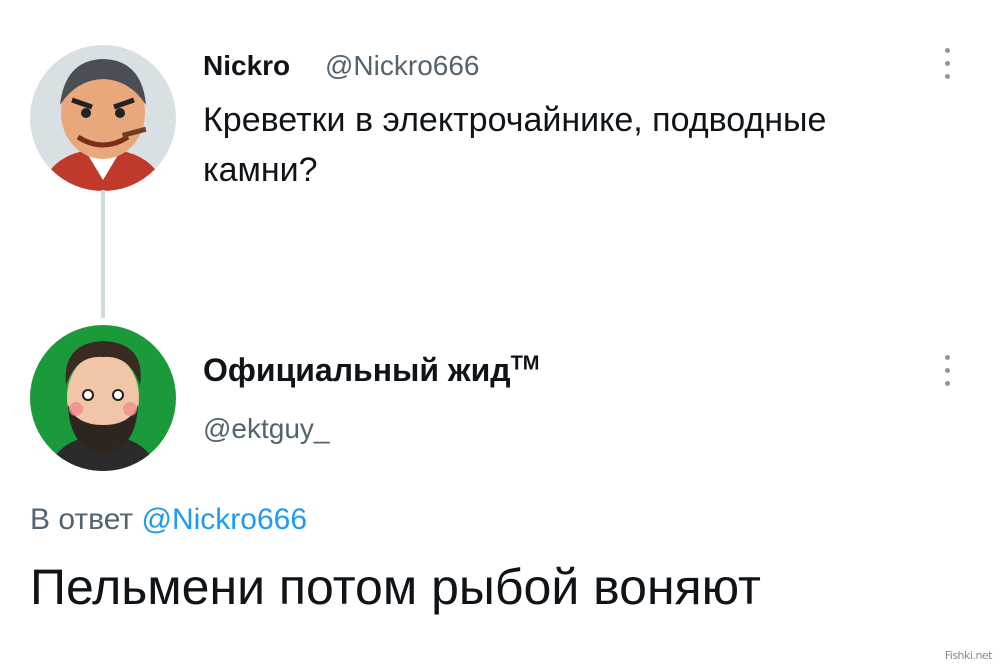 The height and width of the screenshot is (666, 1000). I want to click on tweet-author-name: Nickro, so click(246, 66).